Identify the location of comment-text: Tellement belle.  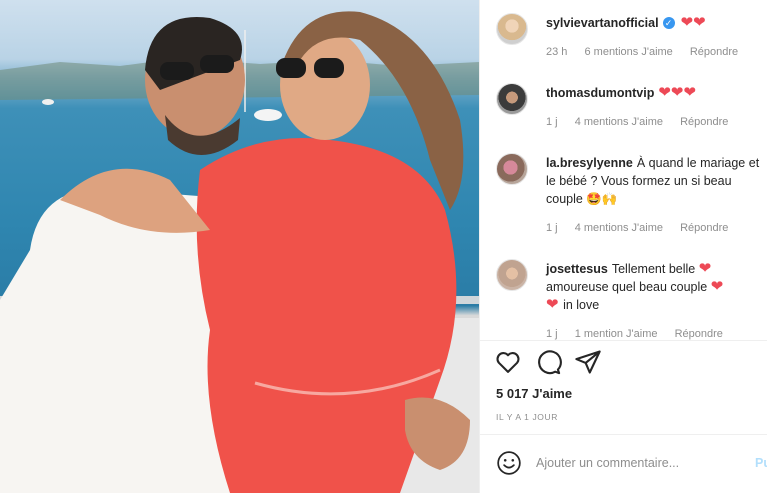
(653, 269).